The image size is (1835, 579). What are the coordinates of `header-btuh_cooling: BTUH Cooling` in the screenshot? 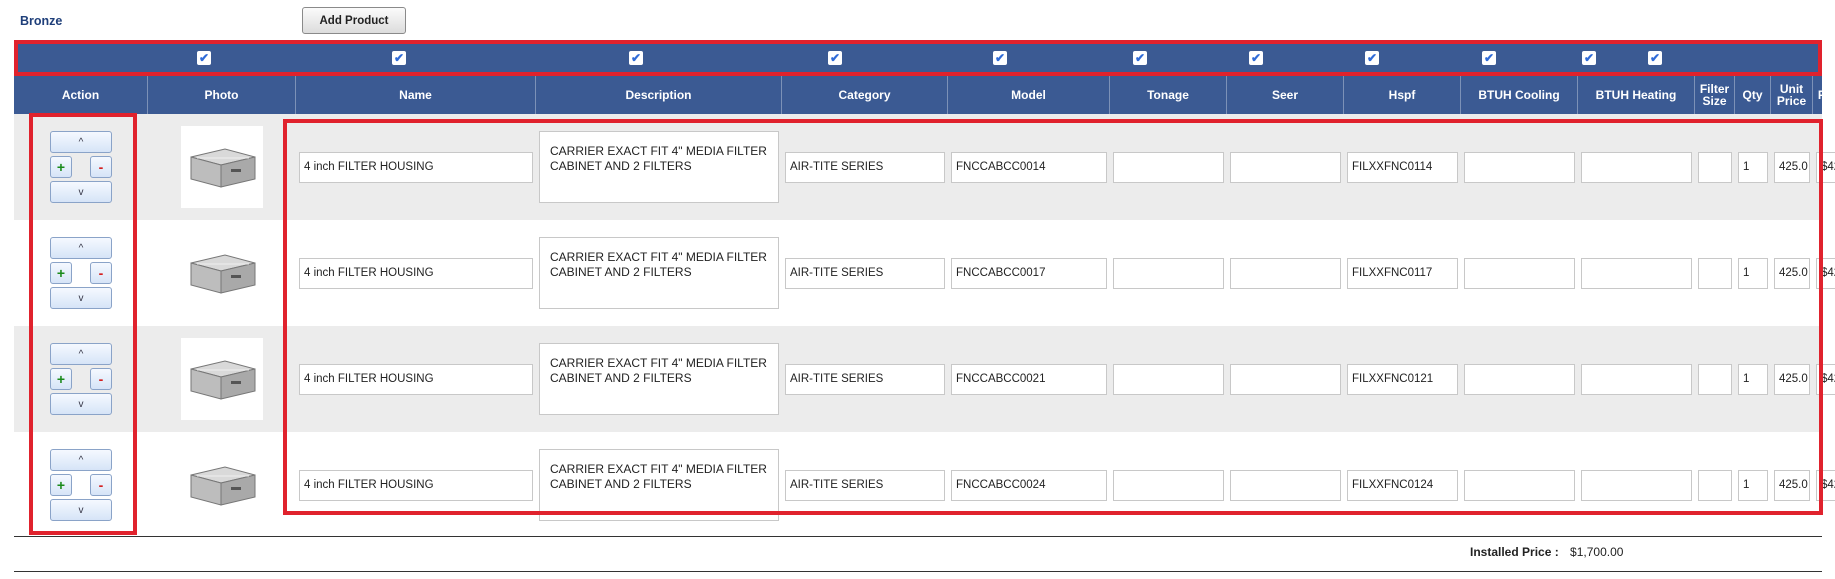 It's located at (1519, 95).